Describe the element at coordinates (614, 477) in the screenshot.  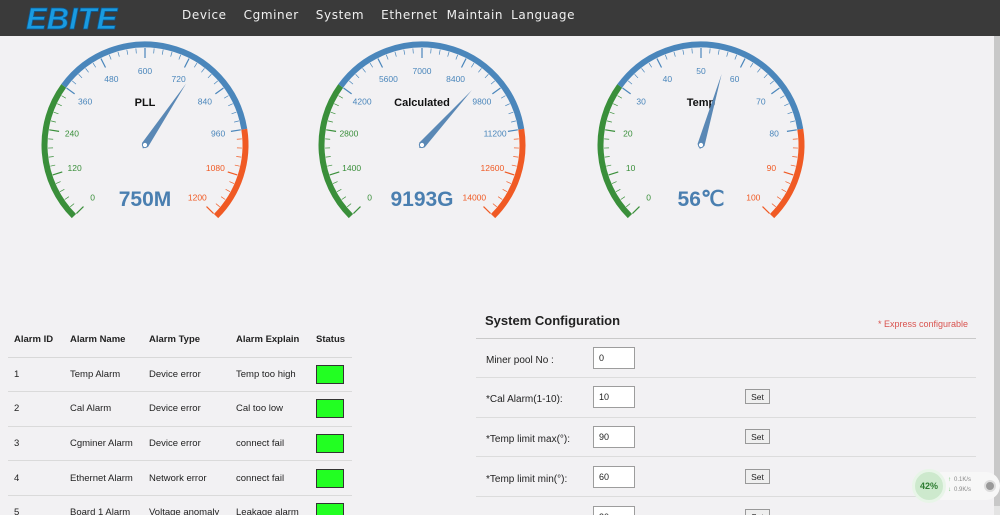
I see `temp-min-input` at that location.